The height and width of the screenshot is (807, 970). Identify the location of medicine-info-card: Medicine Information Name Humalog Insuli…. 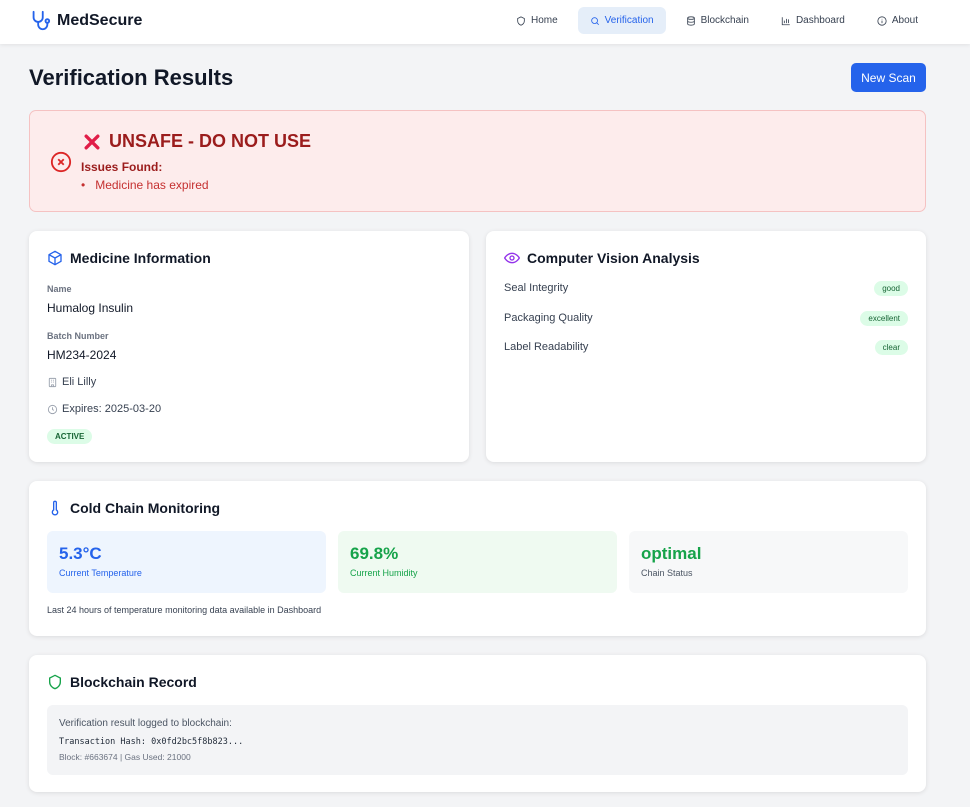
(249, 346).